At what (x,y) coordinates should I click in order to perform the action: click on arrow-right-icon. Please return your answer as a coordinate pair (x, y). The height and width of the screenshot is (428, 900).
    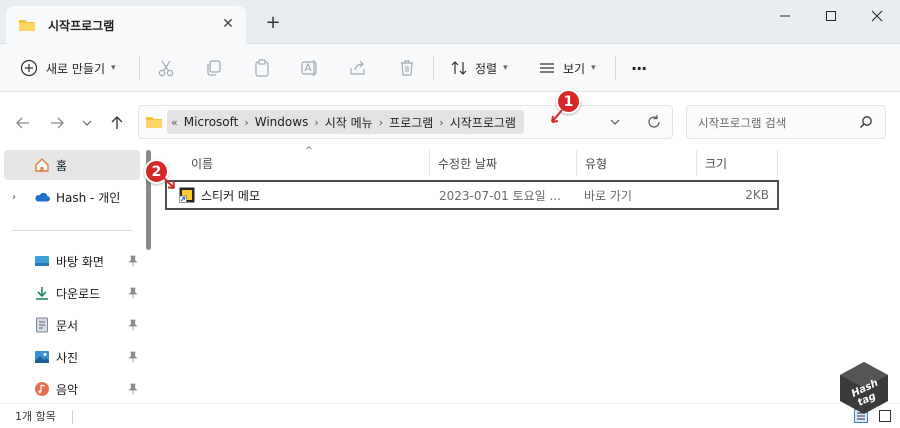
    Looking at the image, I should click on (57, 123).